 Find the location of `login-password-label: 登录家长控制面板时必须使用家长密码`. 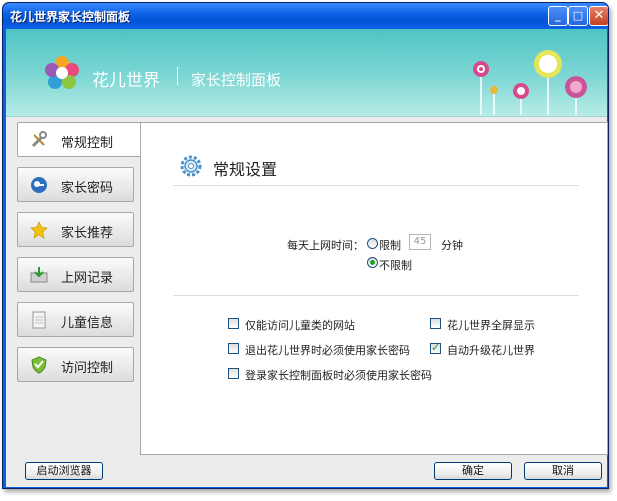

login-password-label: 登录家长控制面板时必须使用家长密码 is located at coordinates (338, 375).